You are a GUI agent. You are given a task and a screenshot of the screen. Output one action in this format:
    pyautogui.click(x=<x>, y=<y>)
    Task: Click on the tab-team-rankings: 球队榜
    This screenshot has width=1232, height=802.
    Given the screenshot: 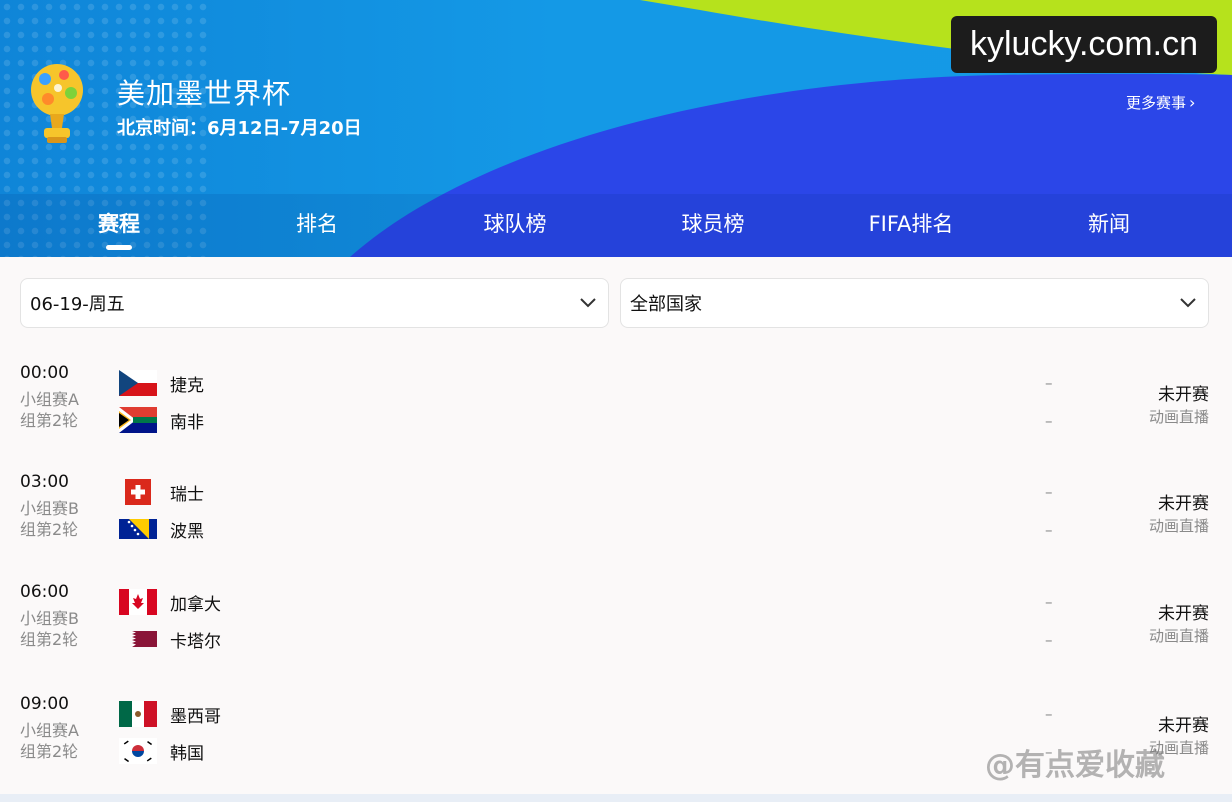 What is the action you would take?
    pyautogui.click(x=515, y=225)
    